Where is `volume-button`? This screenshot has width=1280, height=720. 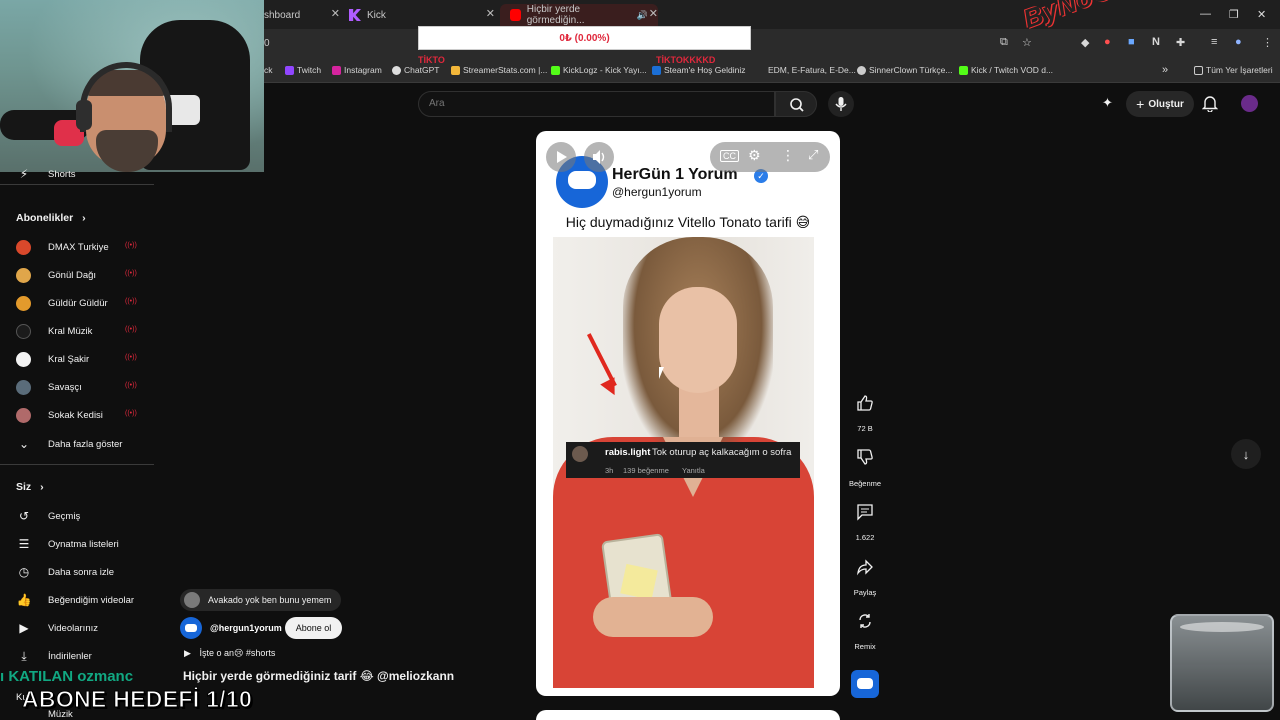
volume-button is located at coordinates (599, 157).